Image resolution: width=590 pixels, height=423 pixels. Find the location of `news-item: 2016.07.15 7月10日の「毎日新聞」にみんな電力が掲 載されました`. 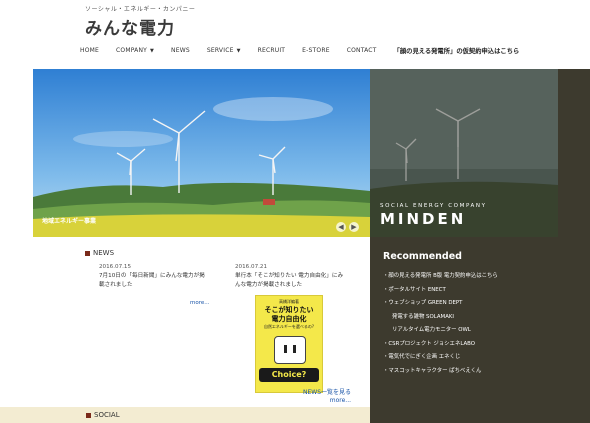

news-item: 2016.07.15 7月10日の「毎日新聞」にみんな電力が掲 載されました is located at coordinates (152, 276).